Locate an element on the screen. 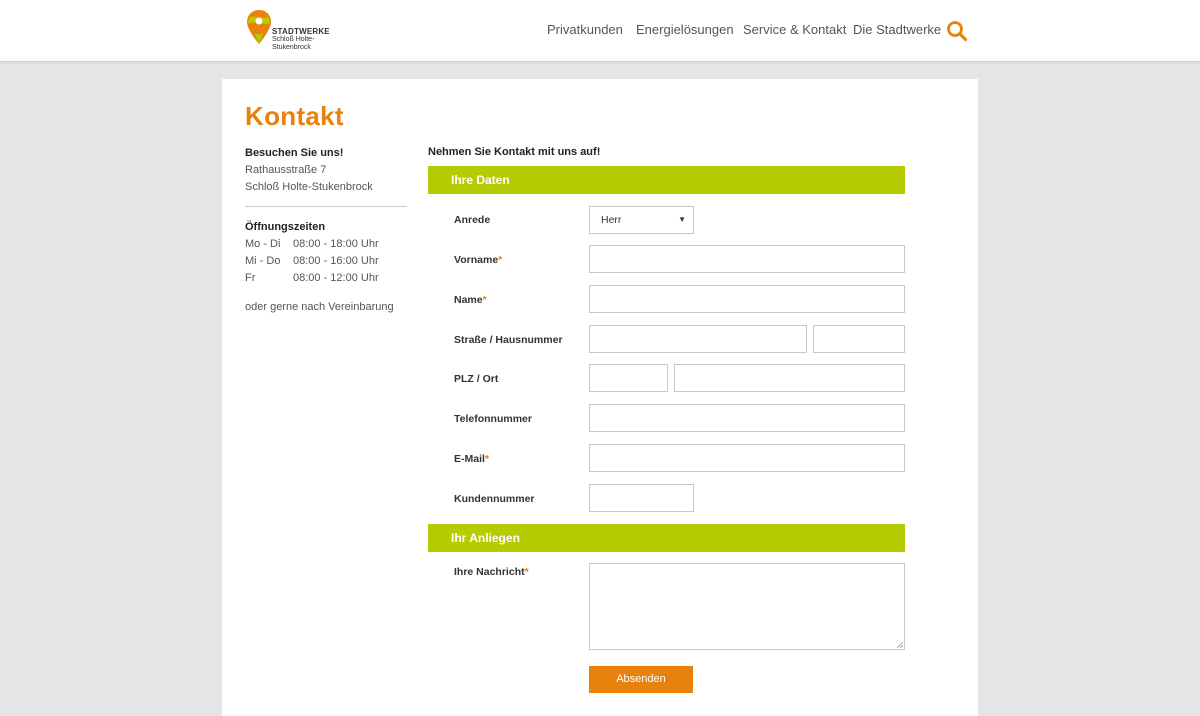  hours-heading: Öffnungszeiten is located at coordinates (285, 227).